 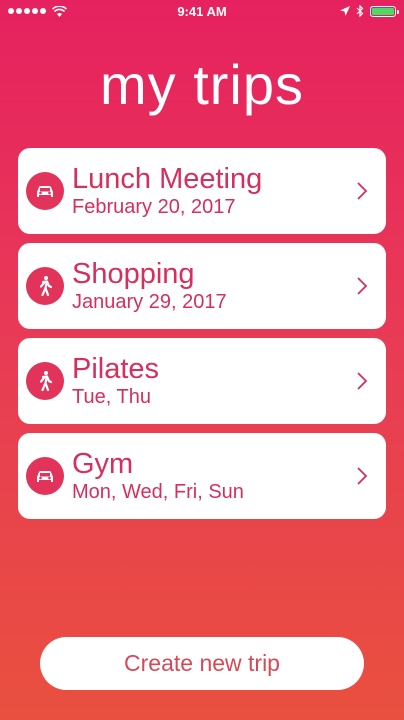 I want to click on trip-date: February 20, 2017, so click(x=154, y=207).